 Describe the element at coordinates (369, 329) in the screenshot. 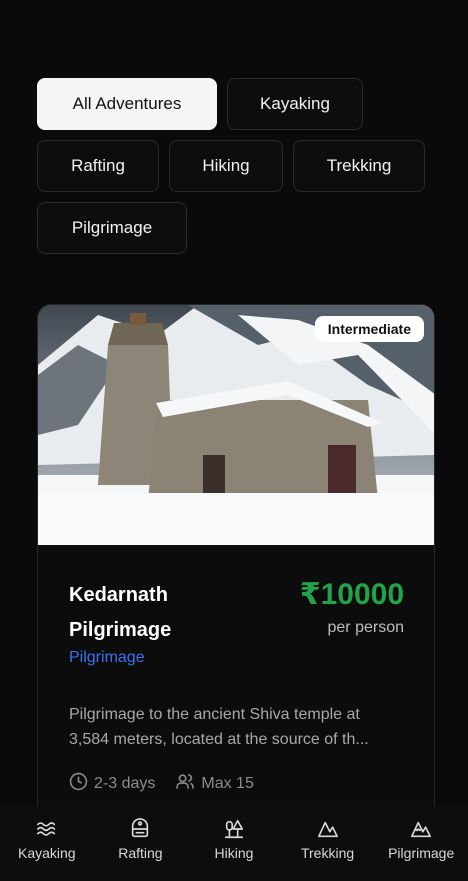

I see `difficulty-badge: Intermediate` at that location.